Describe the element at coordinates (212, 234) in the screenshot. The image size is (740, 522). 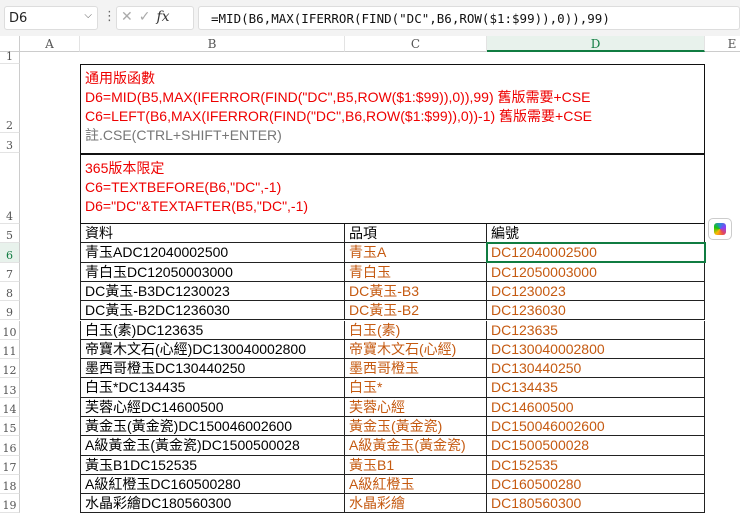
I see `table-header-cell: 資料` at that location.